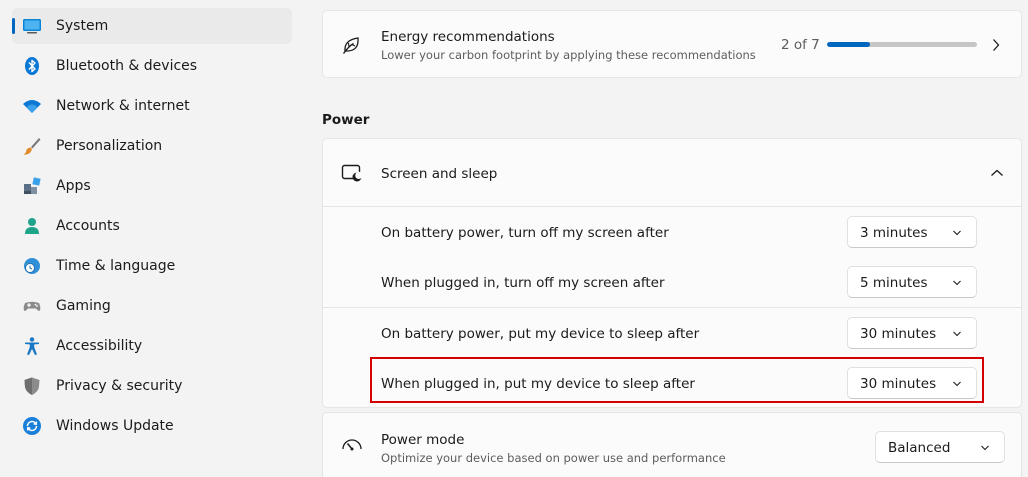 The width and height of the screenshot is (1028, 477). I want to click on sidebar-item-personalization: Personalization, so click(152, 146).